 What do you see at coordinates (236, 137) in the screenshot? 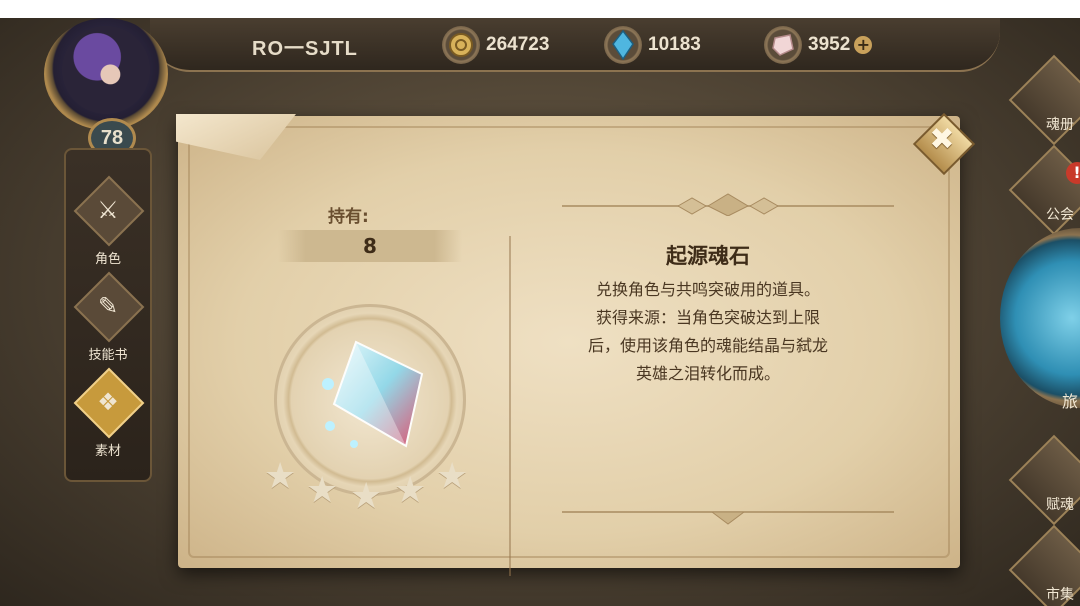
I see `paper-curl` at bounding box center [236, 137].